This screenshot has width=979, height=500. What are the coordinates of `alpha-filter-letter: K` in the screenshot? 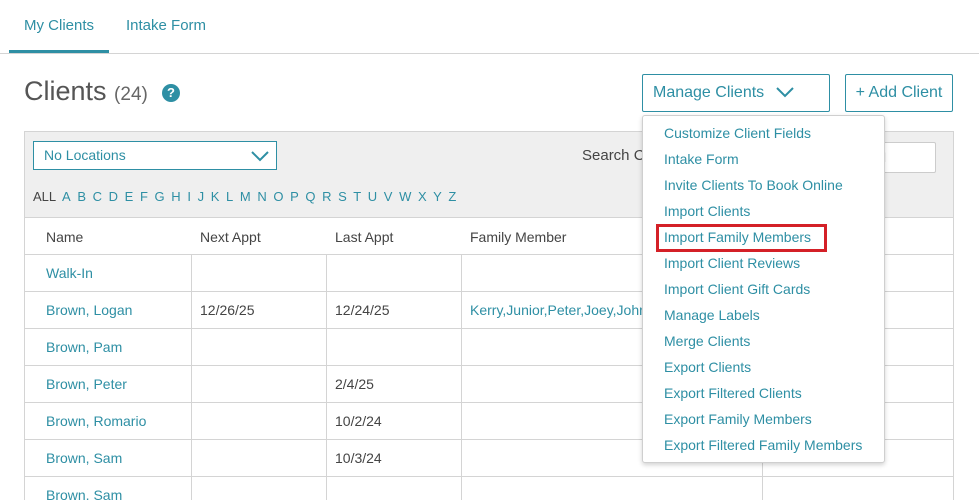 It's located at (215, 196).